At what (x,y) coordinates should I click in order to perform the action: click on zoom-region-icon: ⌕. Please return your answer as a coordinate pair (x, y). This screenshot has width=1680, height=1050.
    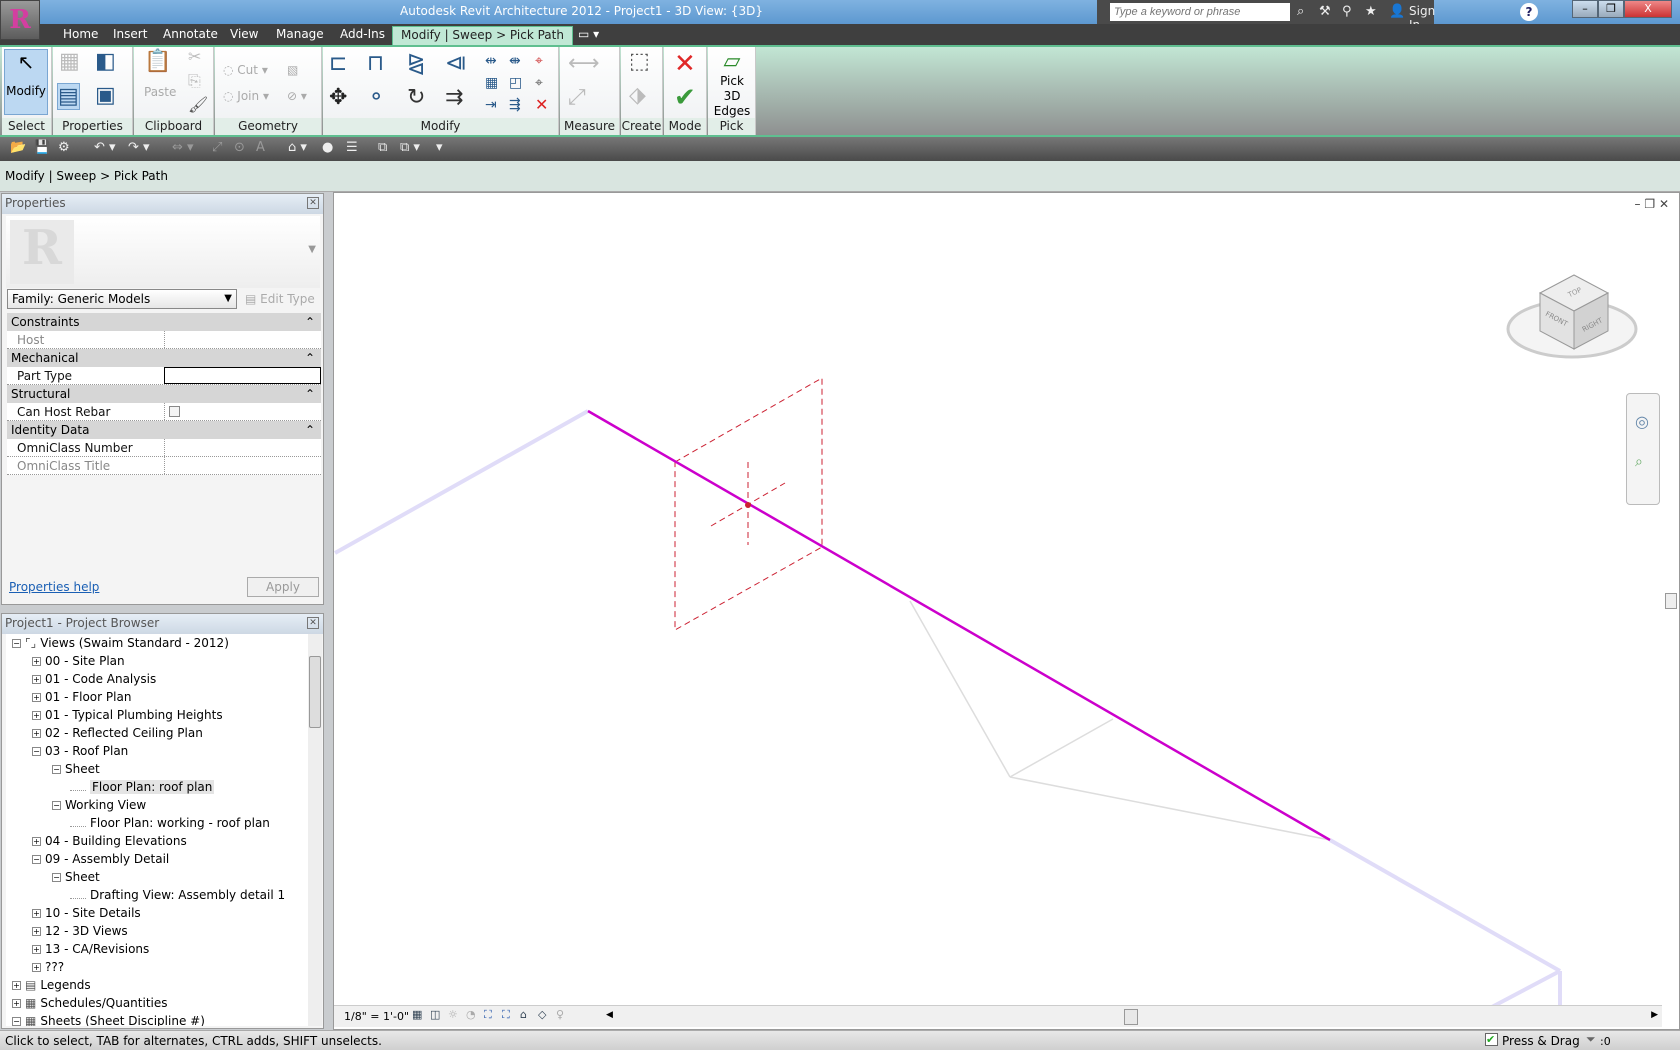
    Looking at the image, I should click on (1639, 462).